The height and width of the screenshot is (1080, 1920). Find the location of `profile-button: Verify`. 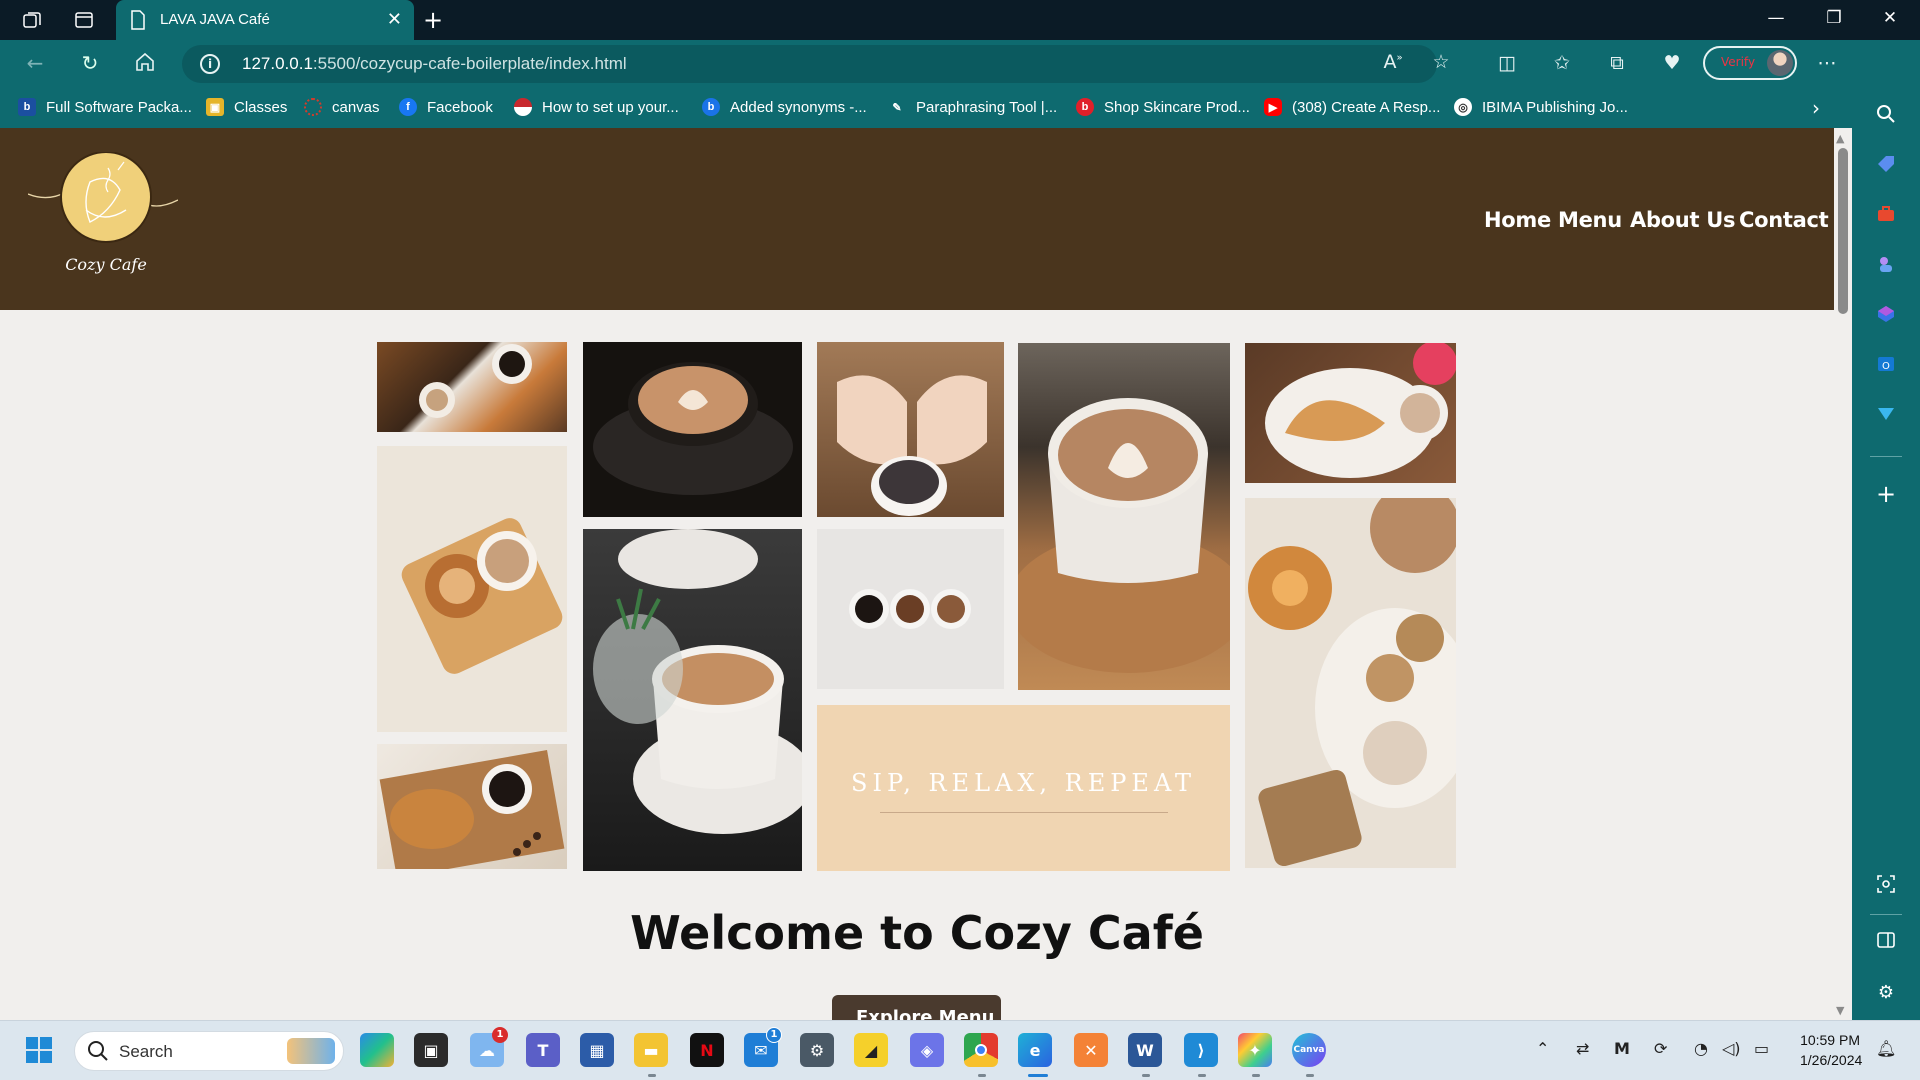

profile-button: Verify is located at coordinates (1750, 63).